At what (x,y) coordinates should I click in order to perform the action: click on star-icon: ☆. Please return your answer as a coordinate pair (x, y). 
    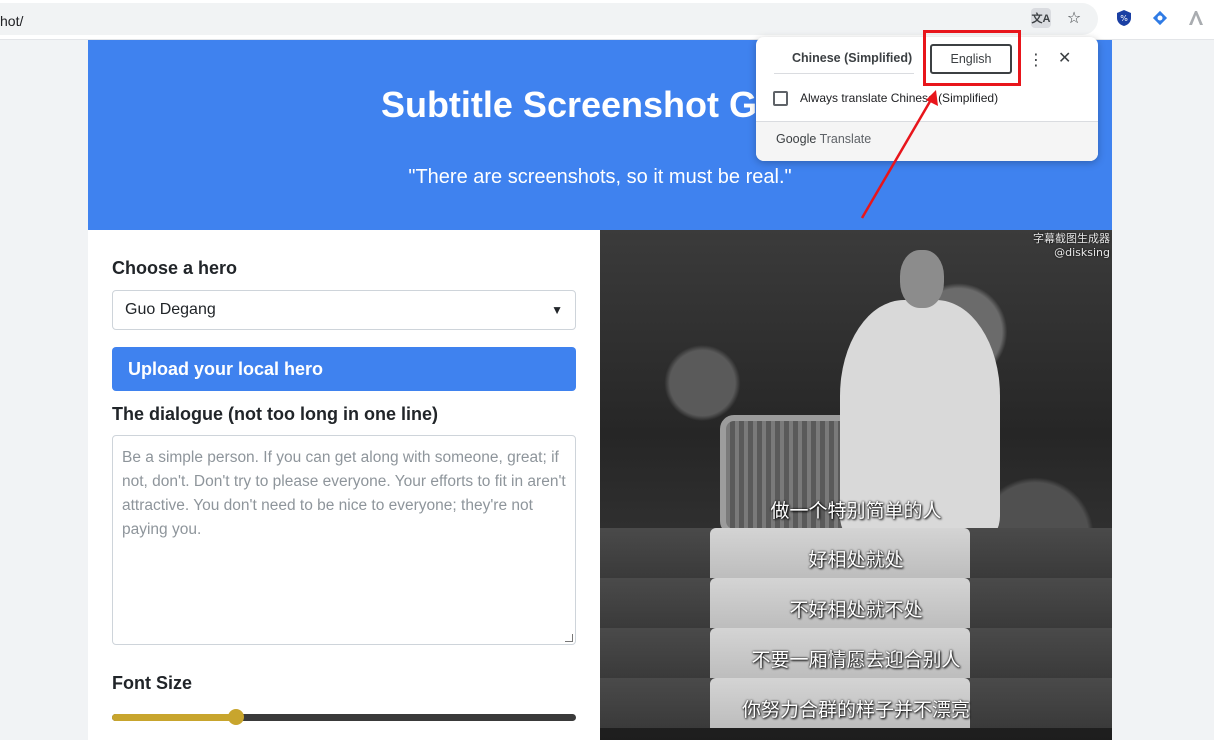
    Looking at the image, I should click on (1074, 18).